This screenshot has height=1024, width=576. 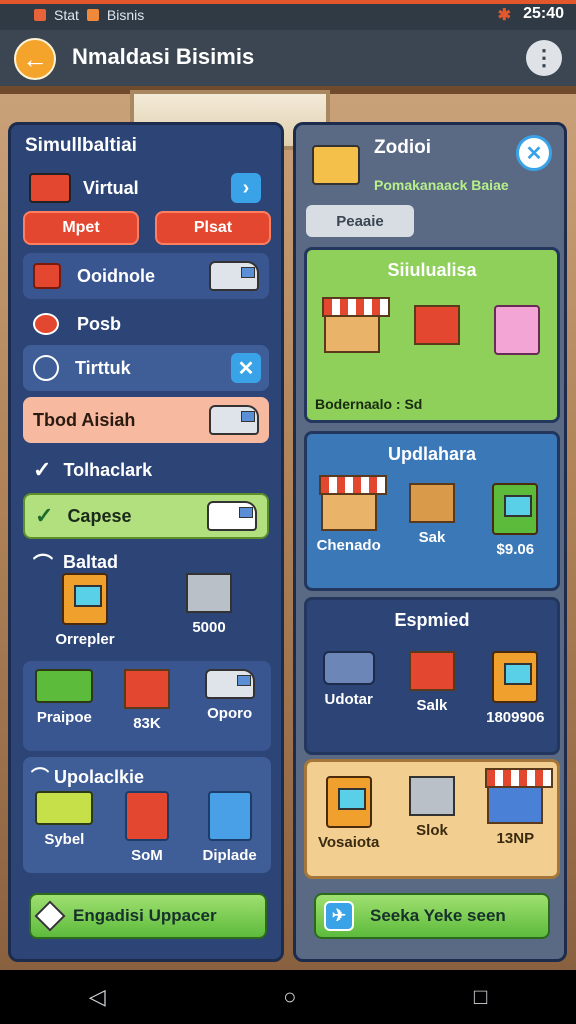 I want to click on asset-caption: Diplade, so click(x=229, y=855).